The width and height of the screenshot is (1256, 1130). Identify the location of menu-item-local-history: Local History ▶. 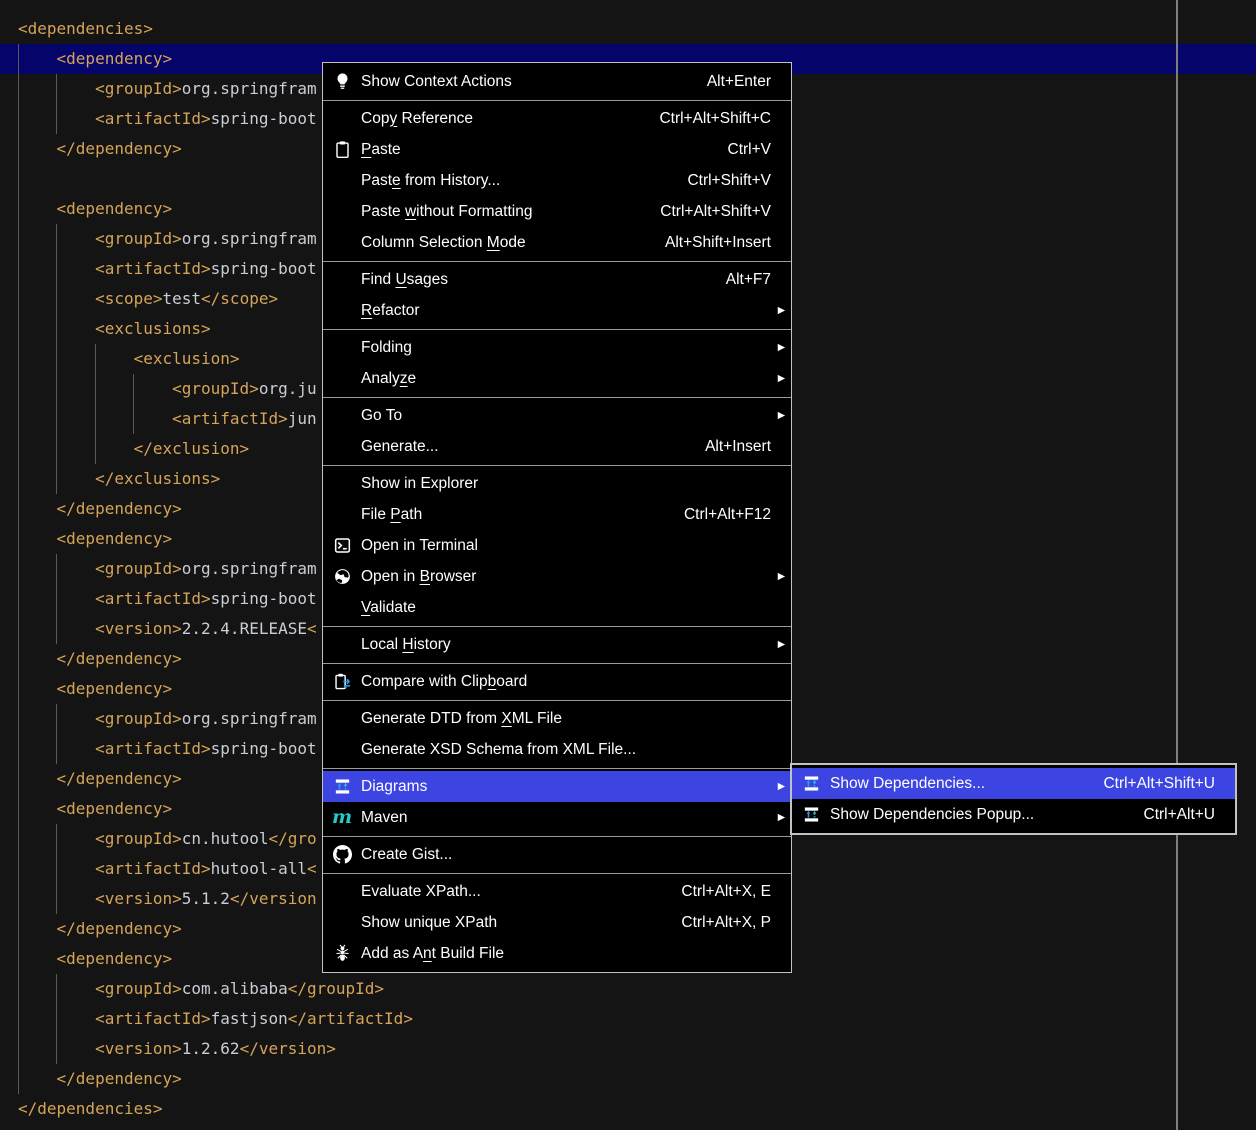
(557, 644).